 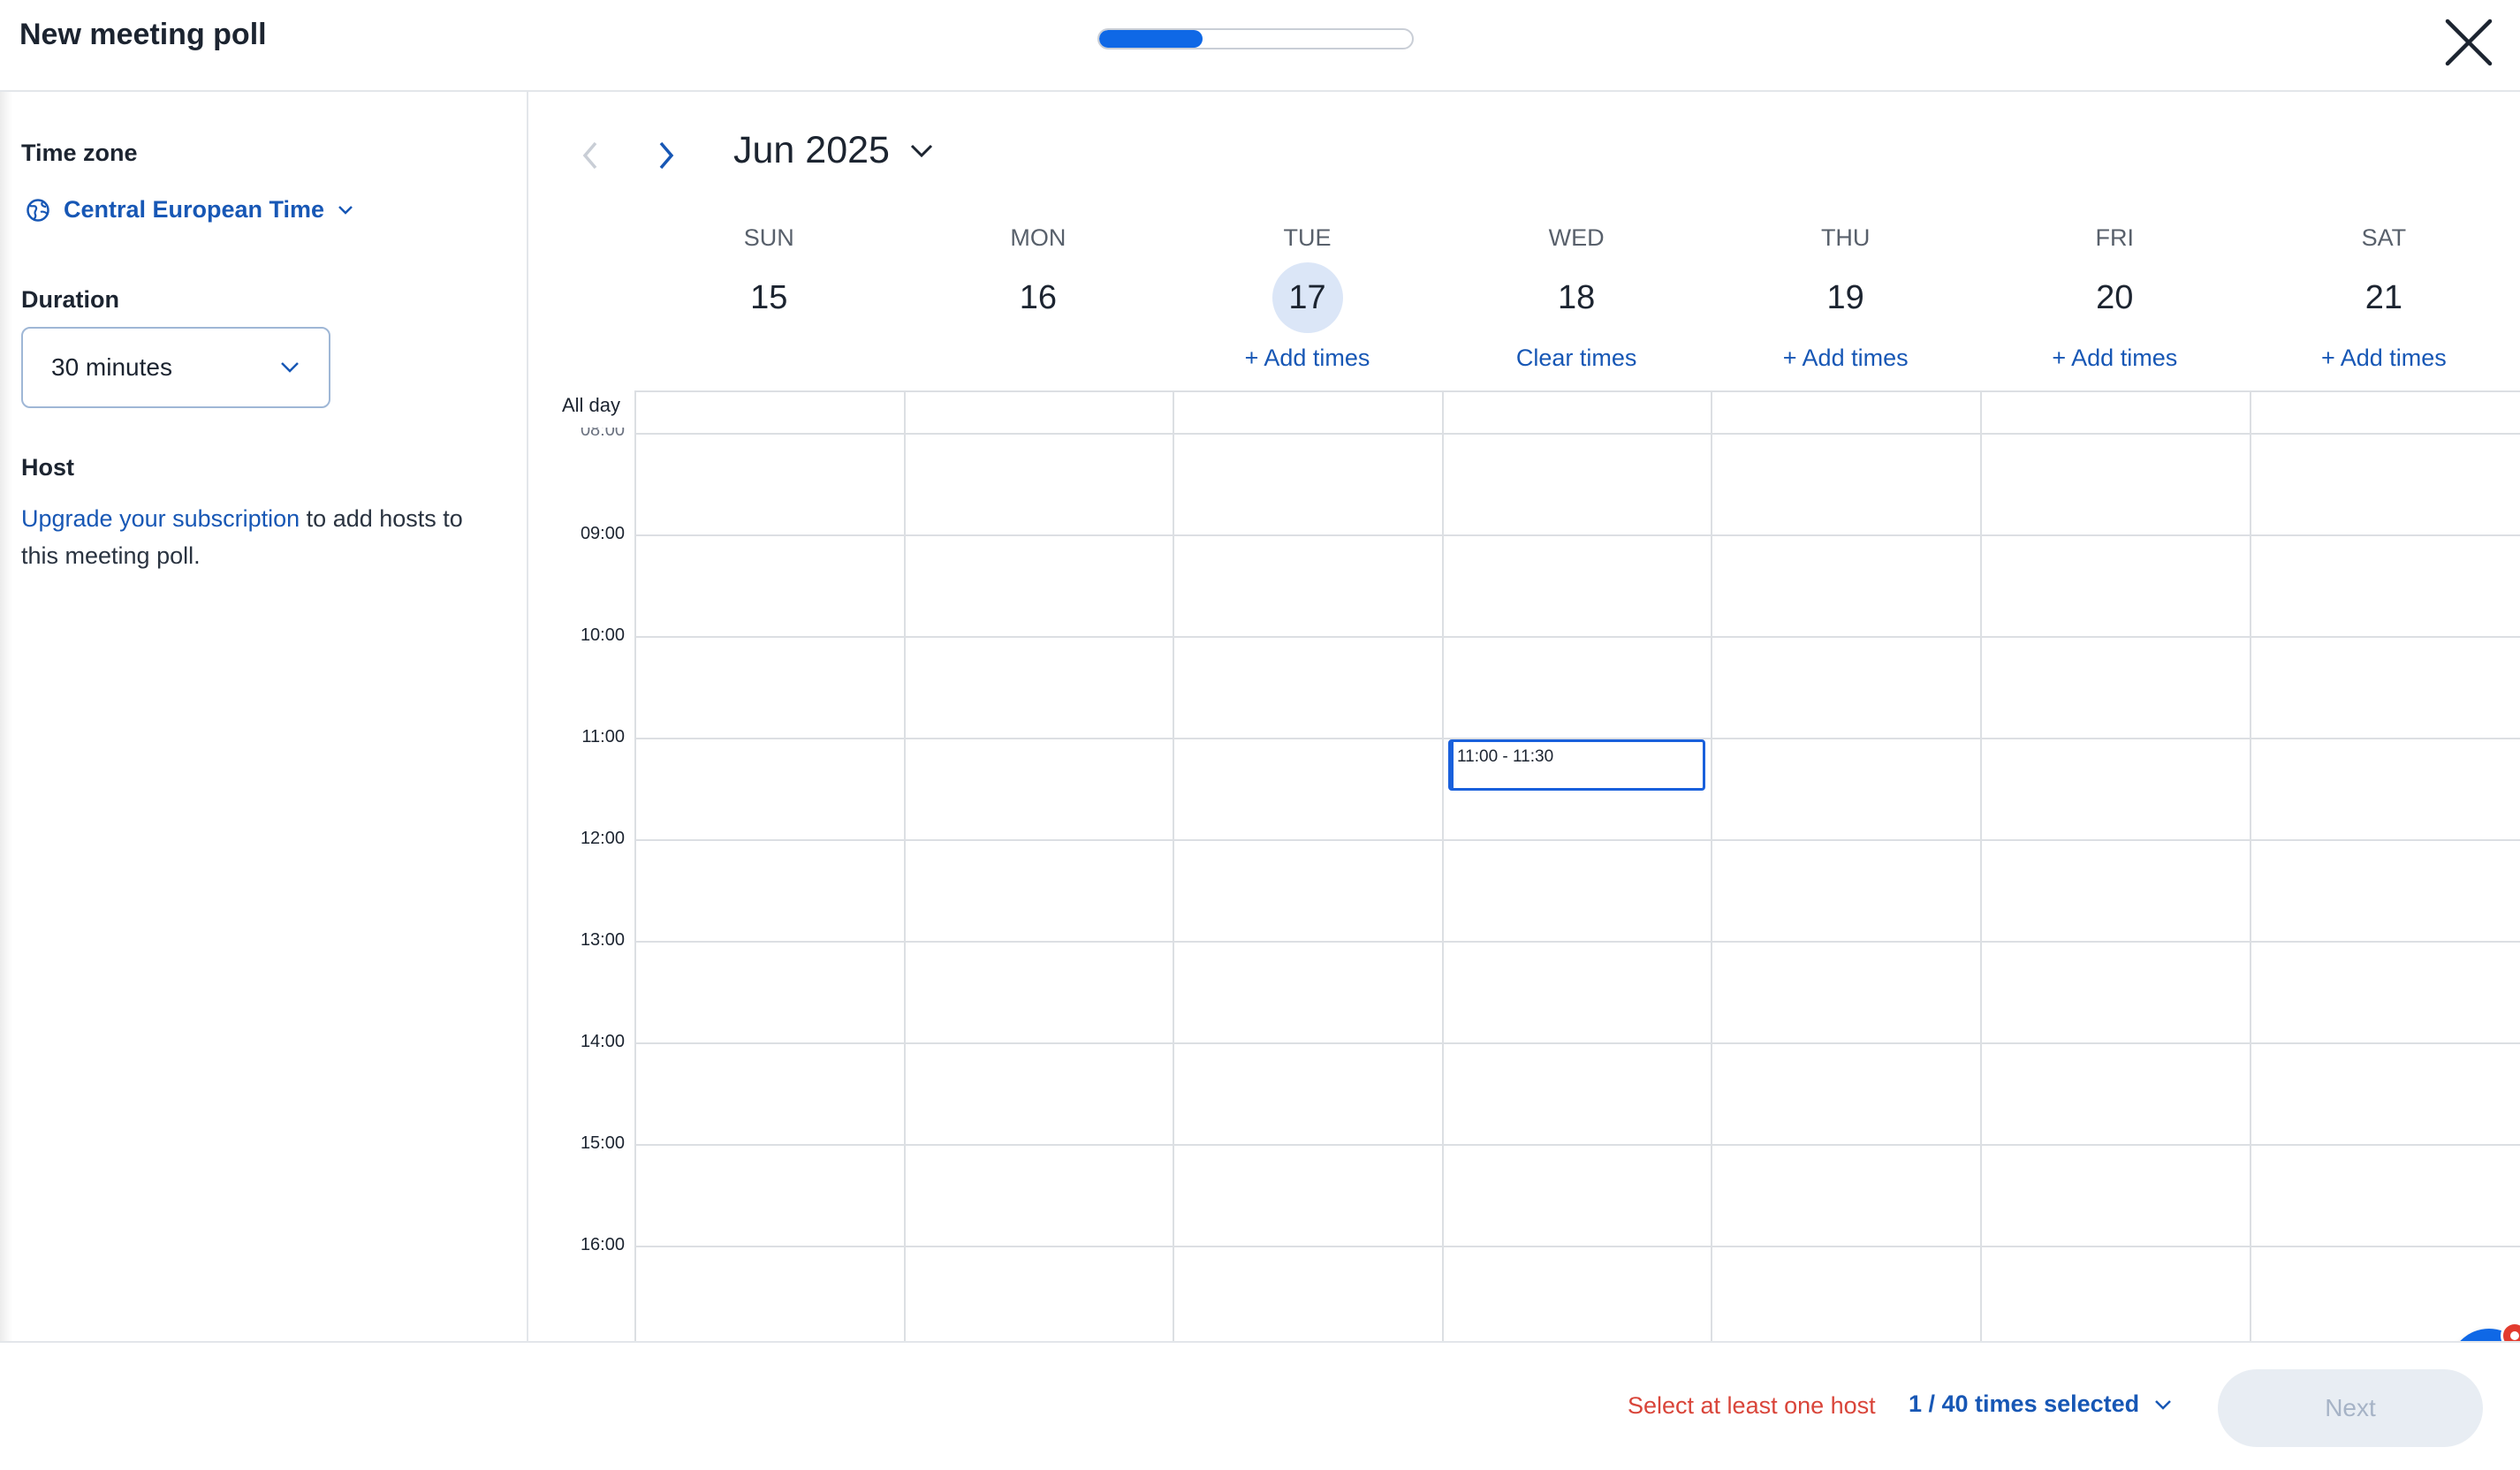 I want to click on duration-label: Duration, so click(x=70, y=299).